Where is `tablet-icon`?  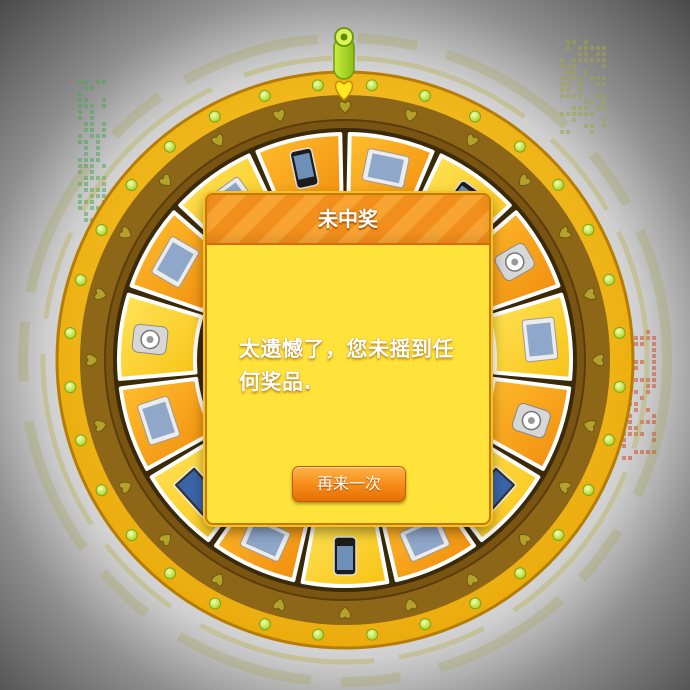 tablet-icon is located at coordinates (540, 339).